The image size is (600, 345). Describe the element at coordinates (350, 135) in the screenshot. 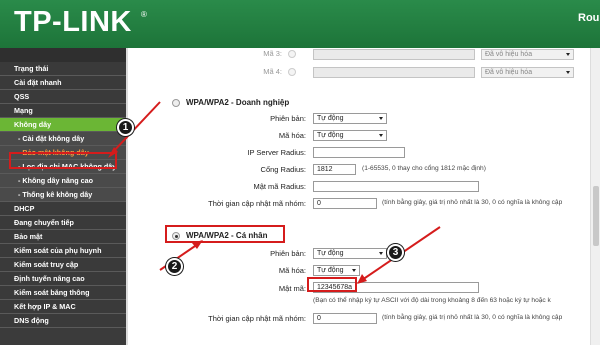

I see `enterprise-encryption-select: Tự động` at that location.